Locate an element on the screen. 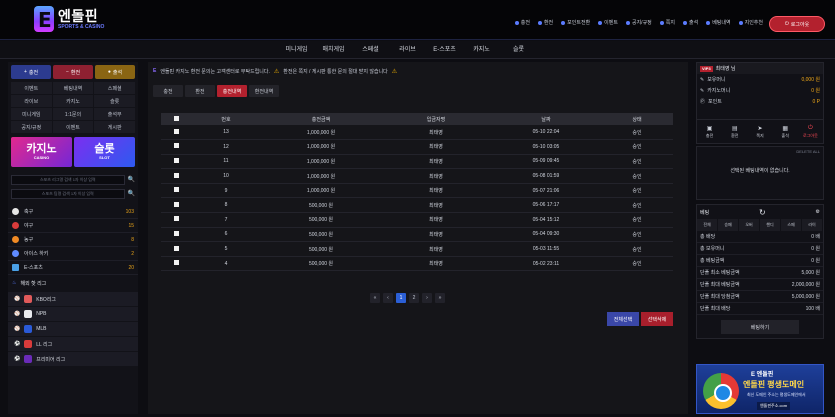 The width and height of the screenshot is (835, 417). page-first-button: « is located at coordinates (375, 298).